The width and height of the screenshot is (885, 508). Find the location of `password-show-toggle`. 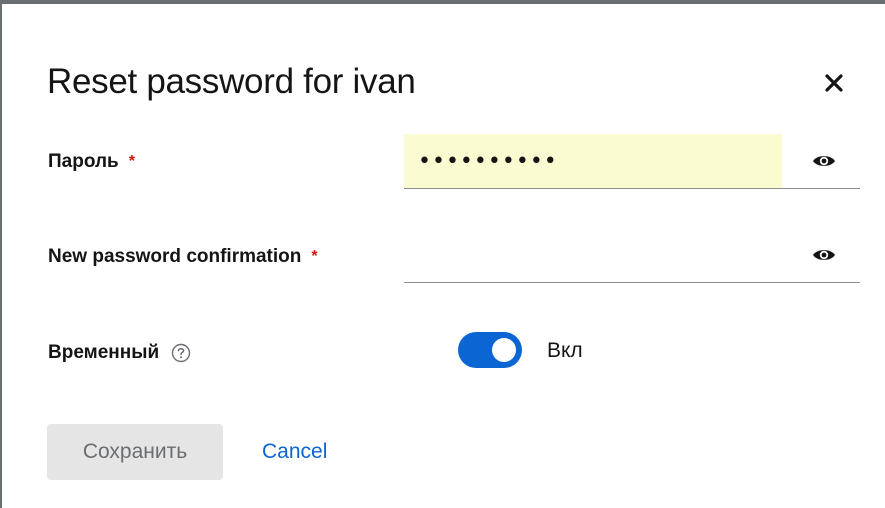

password-show-toggle is located at coordinates (824, 161).